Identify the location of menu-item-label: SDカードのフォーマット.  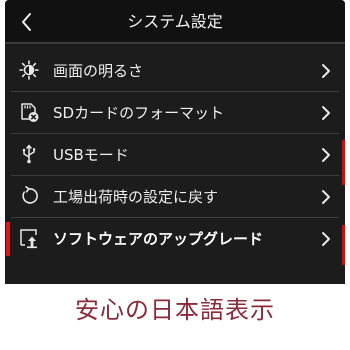
(139, 113).